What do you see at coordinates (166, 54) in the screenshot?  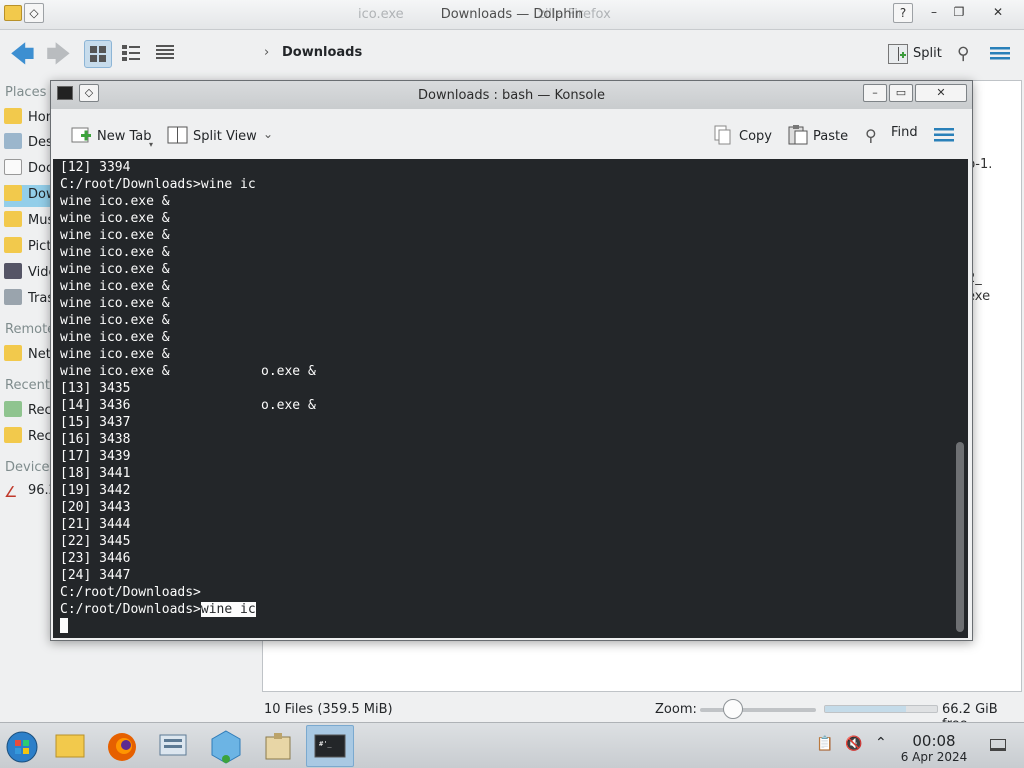 I see `details-view-icon` at bounding box center [166, 54].